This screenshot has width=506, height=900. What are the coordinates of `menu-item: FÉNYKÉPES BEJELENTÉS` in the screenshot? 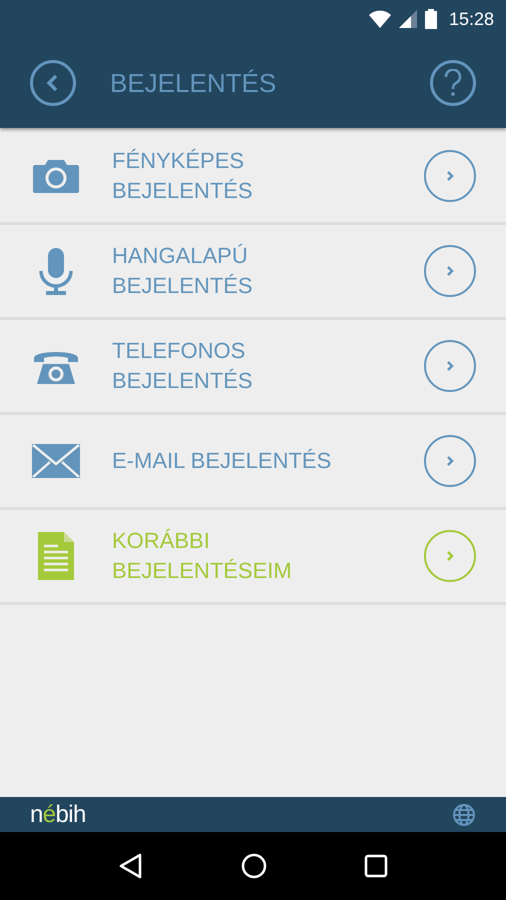 It's located at (253, 177).